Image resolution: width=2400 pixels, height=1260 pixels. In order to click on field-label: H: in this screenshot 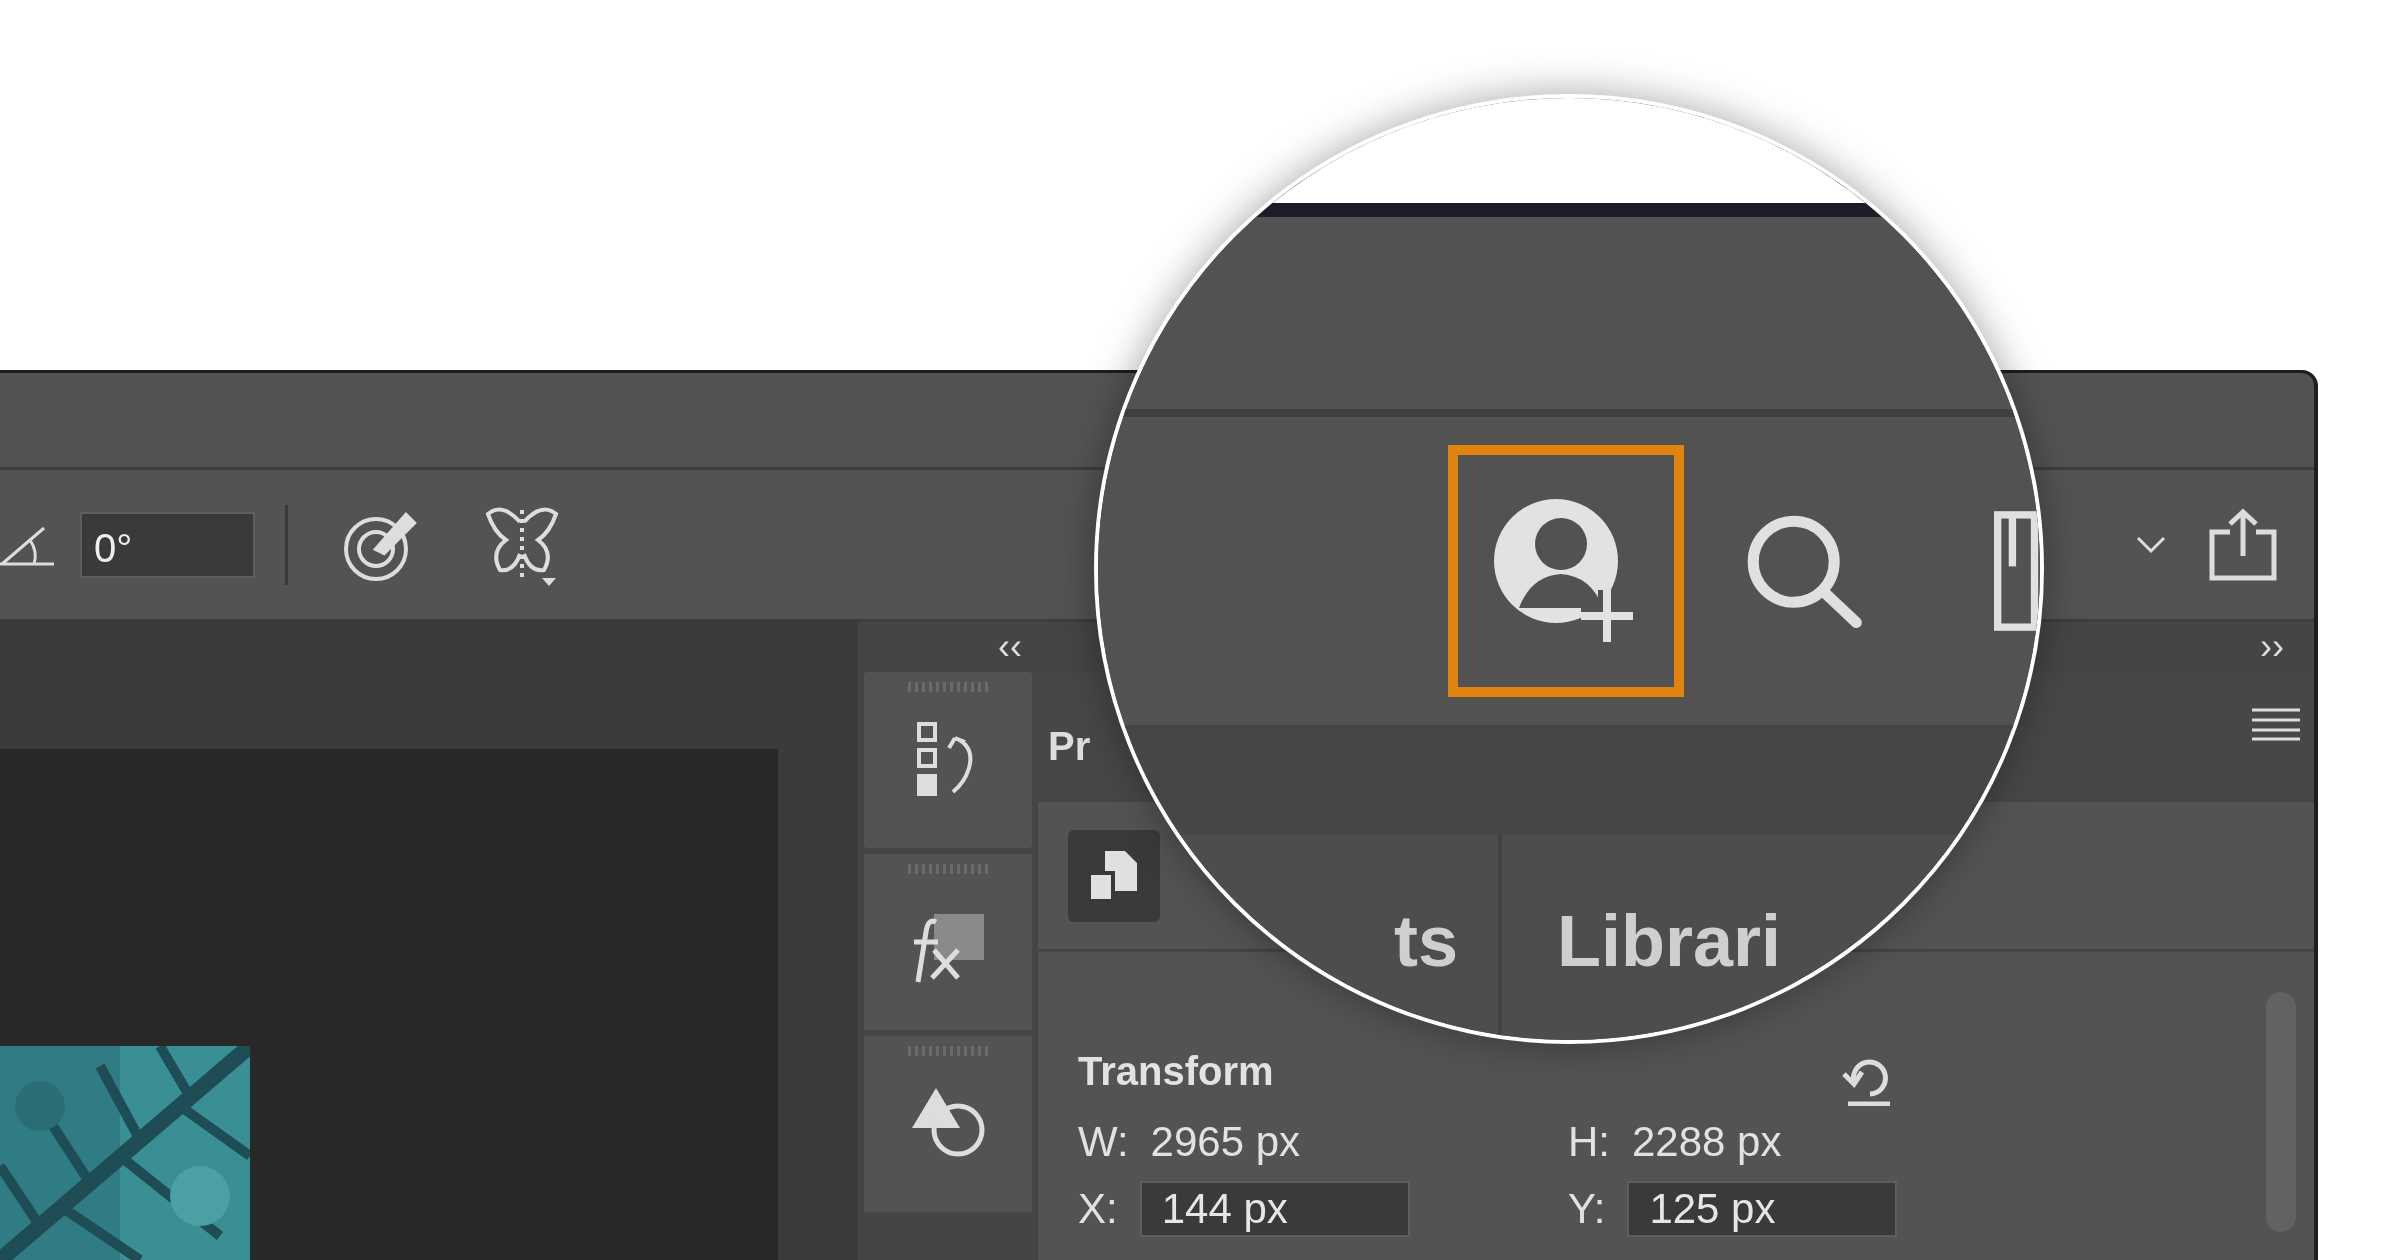, I will do `click(1589, 1142)`.